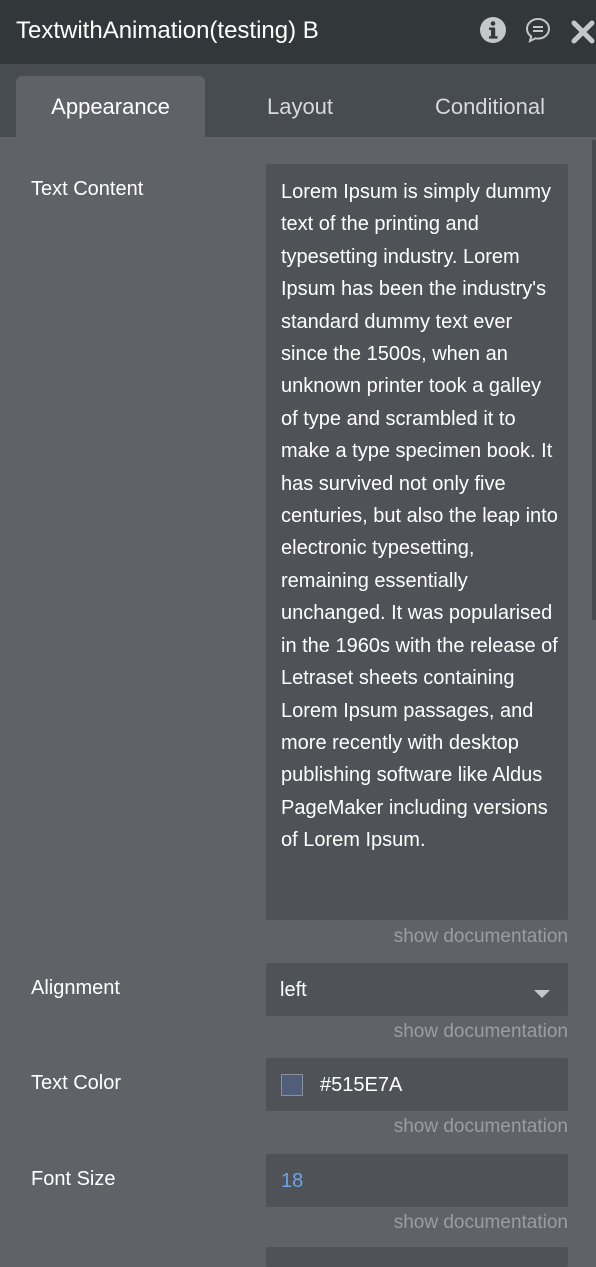  What do you see at coordinates (538, 32) in the screenshot?
I see `comment-icon` at bounding box center [538, 32].